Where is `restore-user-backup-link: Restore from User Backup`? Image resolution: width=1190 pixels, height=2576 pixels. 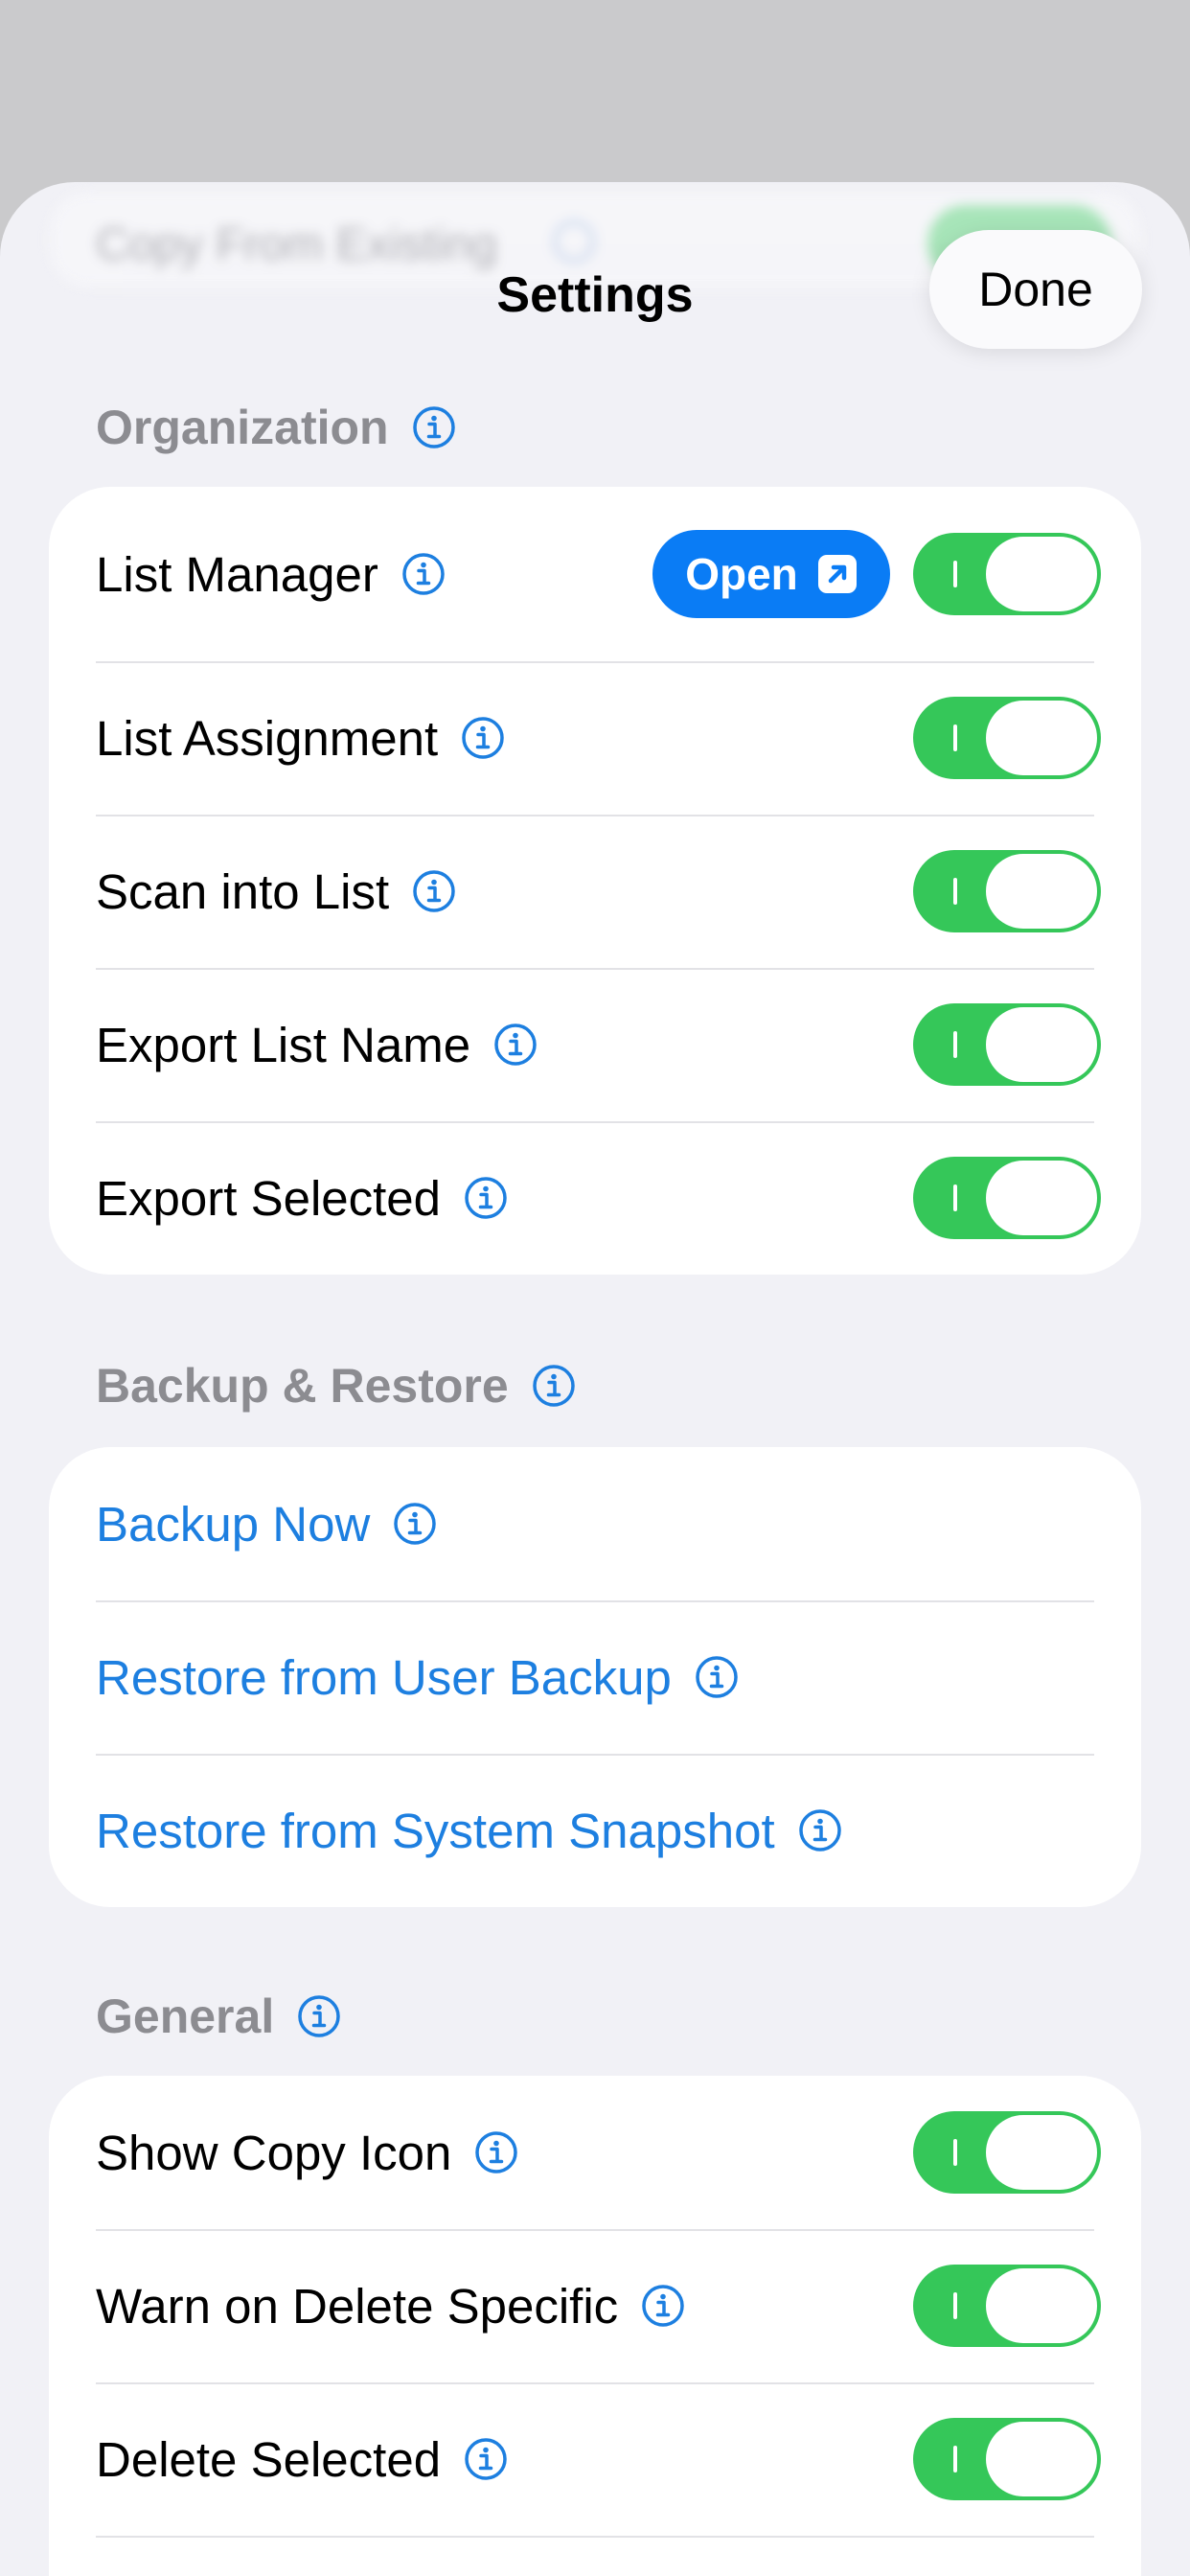 restore-user-backup-link: Restore from User Backup is located at coordinates (384, 1677).